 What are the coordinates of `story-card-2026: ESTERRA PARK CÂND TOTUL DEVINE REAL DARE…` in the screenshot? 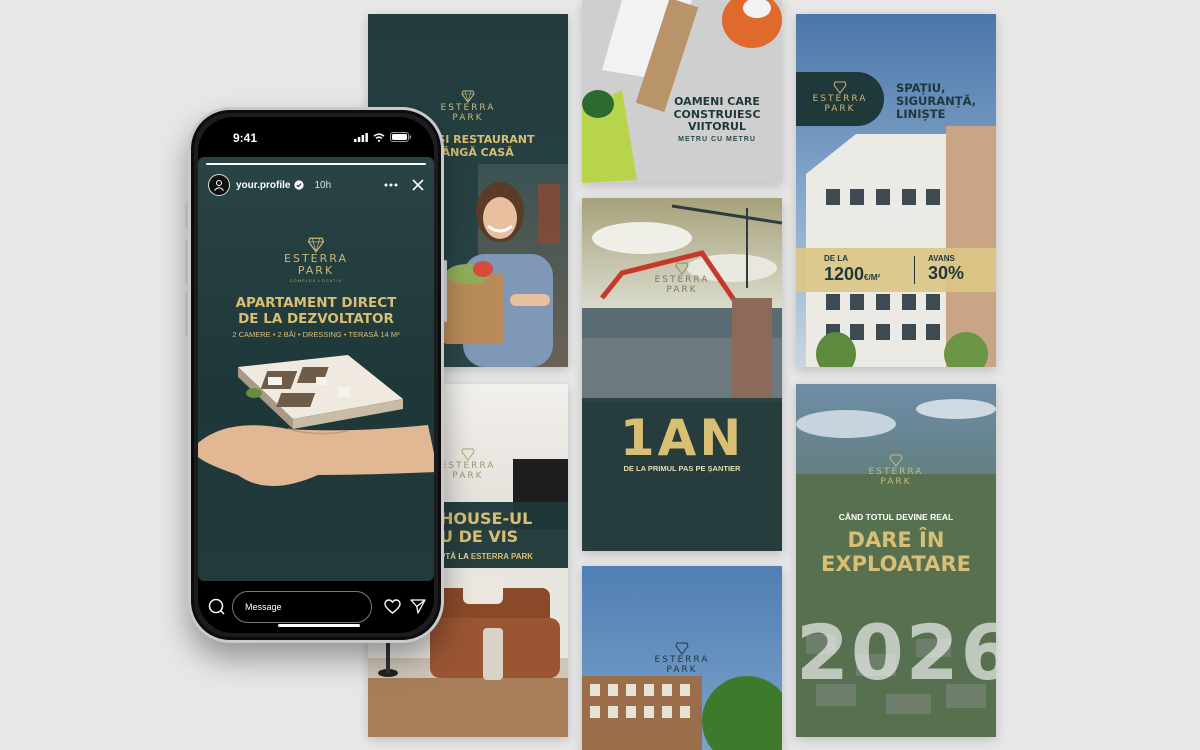 It's located at (896, 560).